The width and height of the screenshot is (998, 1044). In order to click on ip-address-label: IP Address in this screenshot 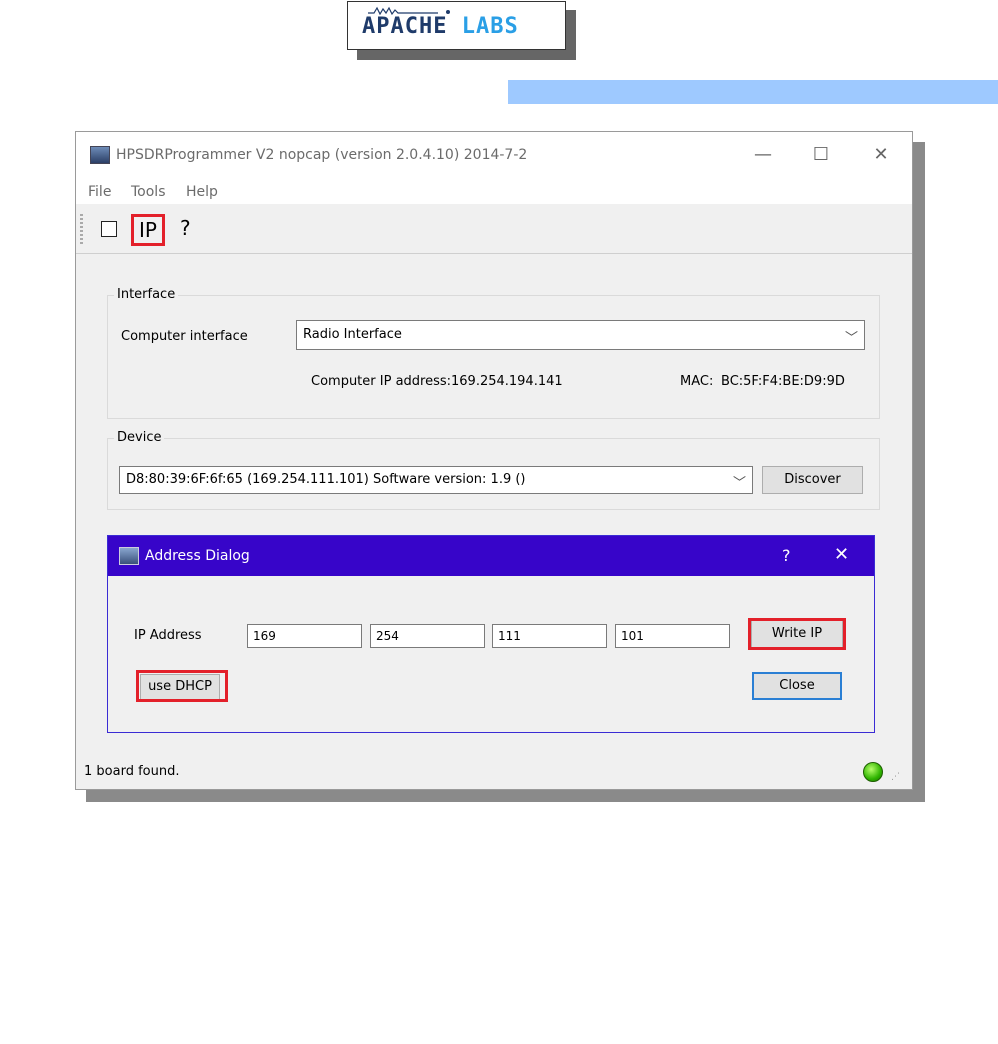, I will do `click(168, 635)`.